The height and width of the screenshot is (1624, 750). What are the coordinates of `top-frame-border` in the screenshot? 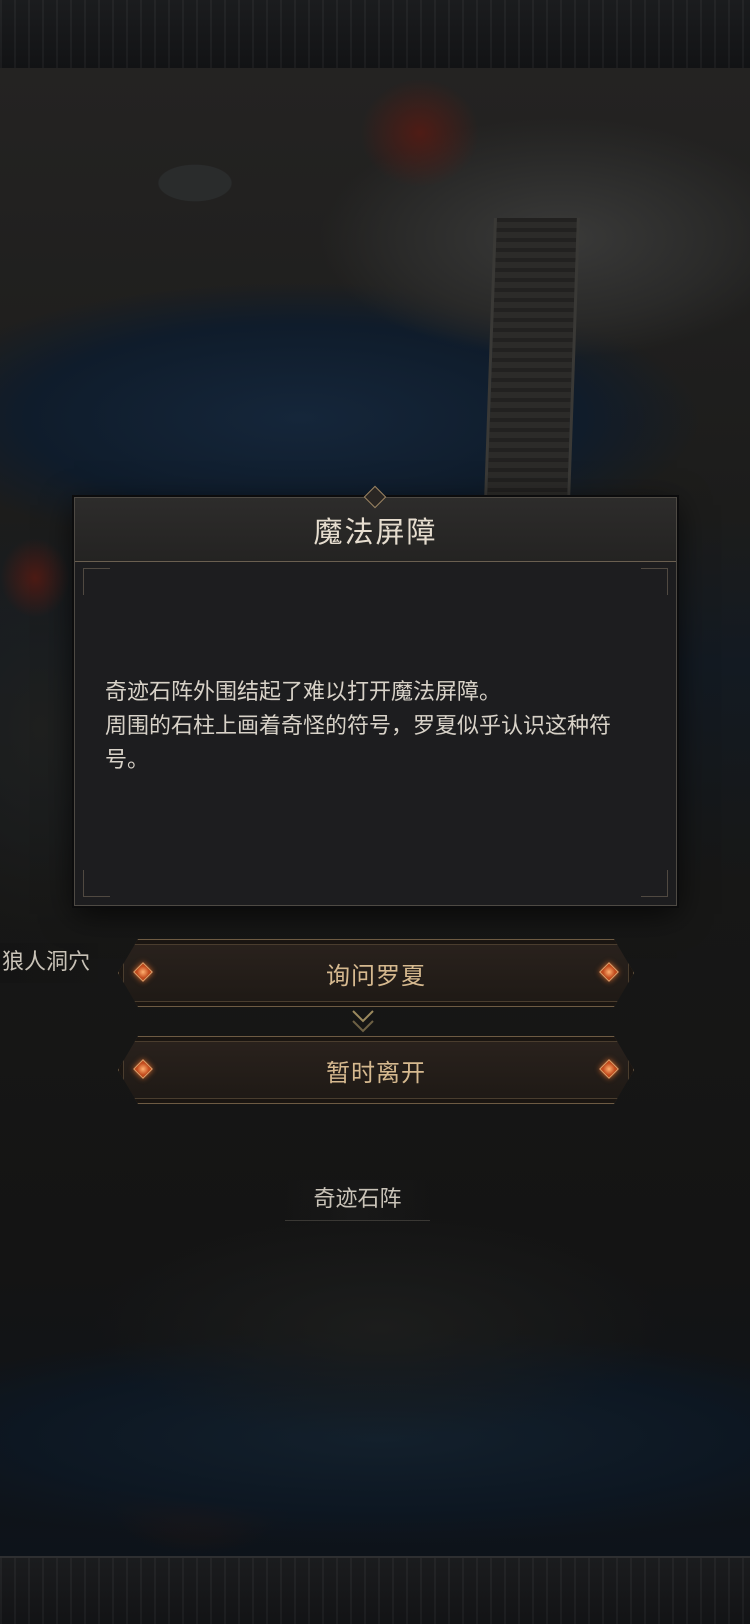 It's located at (375, 35).